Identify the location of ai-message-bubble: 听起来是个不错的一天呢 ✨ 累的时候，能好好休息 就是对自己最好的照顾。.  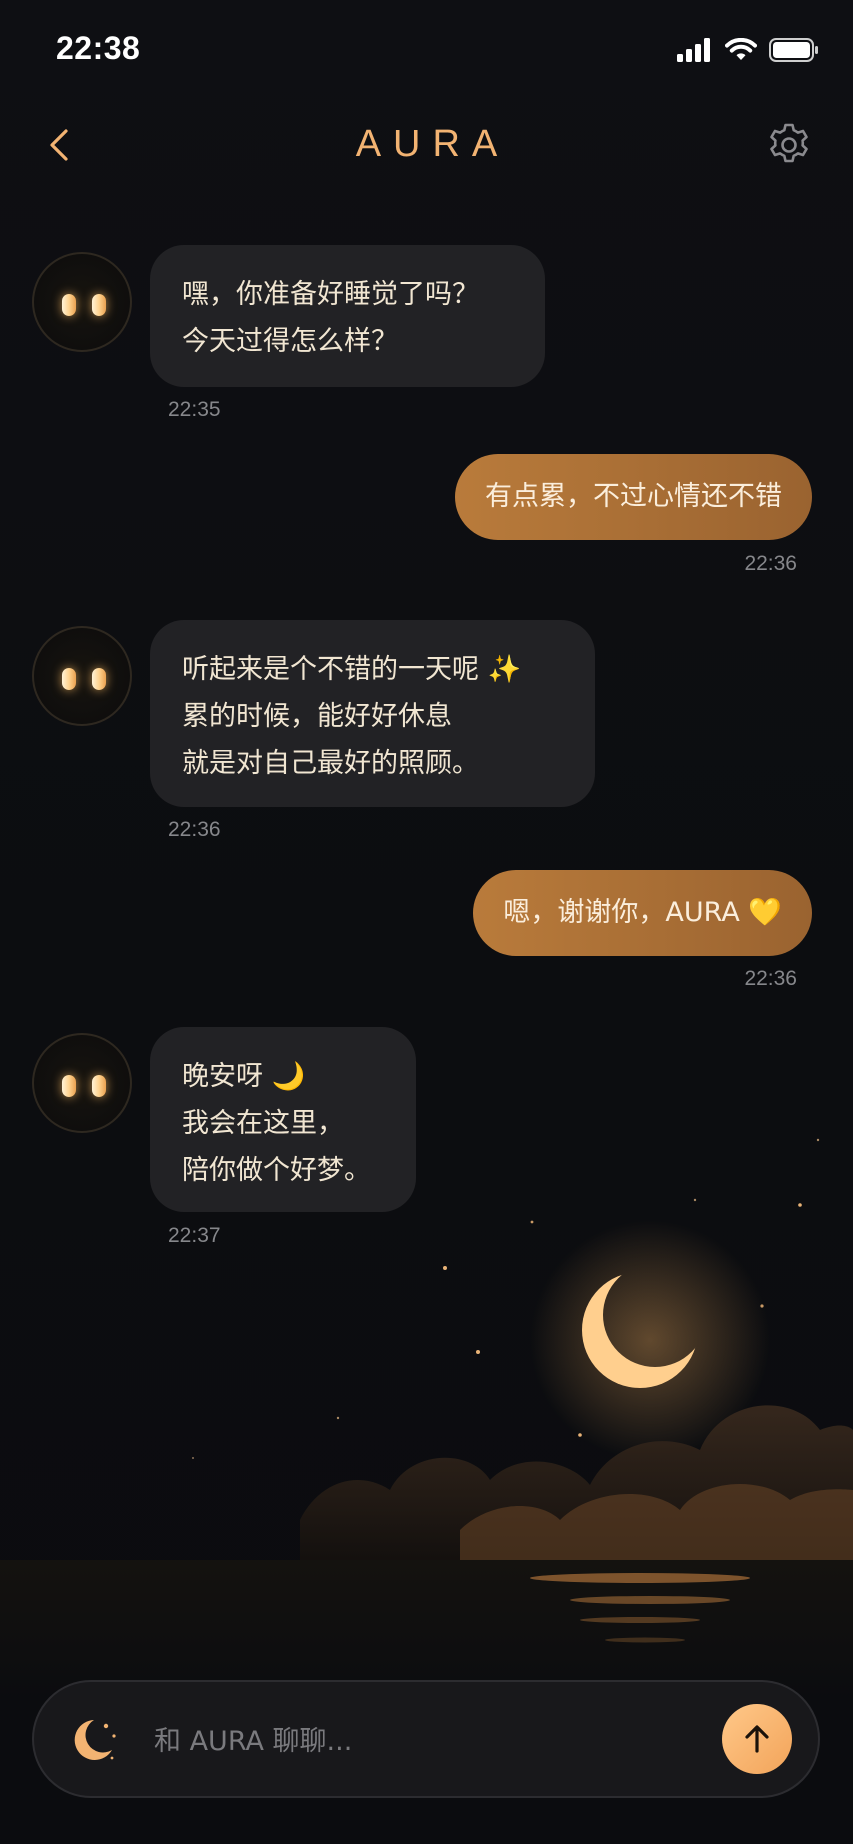
(372, 713).